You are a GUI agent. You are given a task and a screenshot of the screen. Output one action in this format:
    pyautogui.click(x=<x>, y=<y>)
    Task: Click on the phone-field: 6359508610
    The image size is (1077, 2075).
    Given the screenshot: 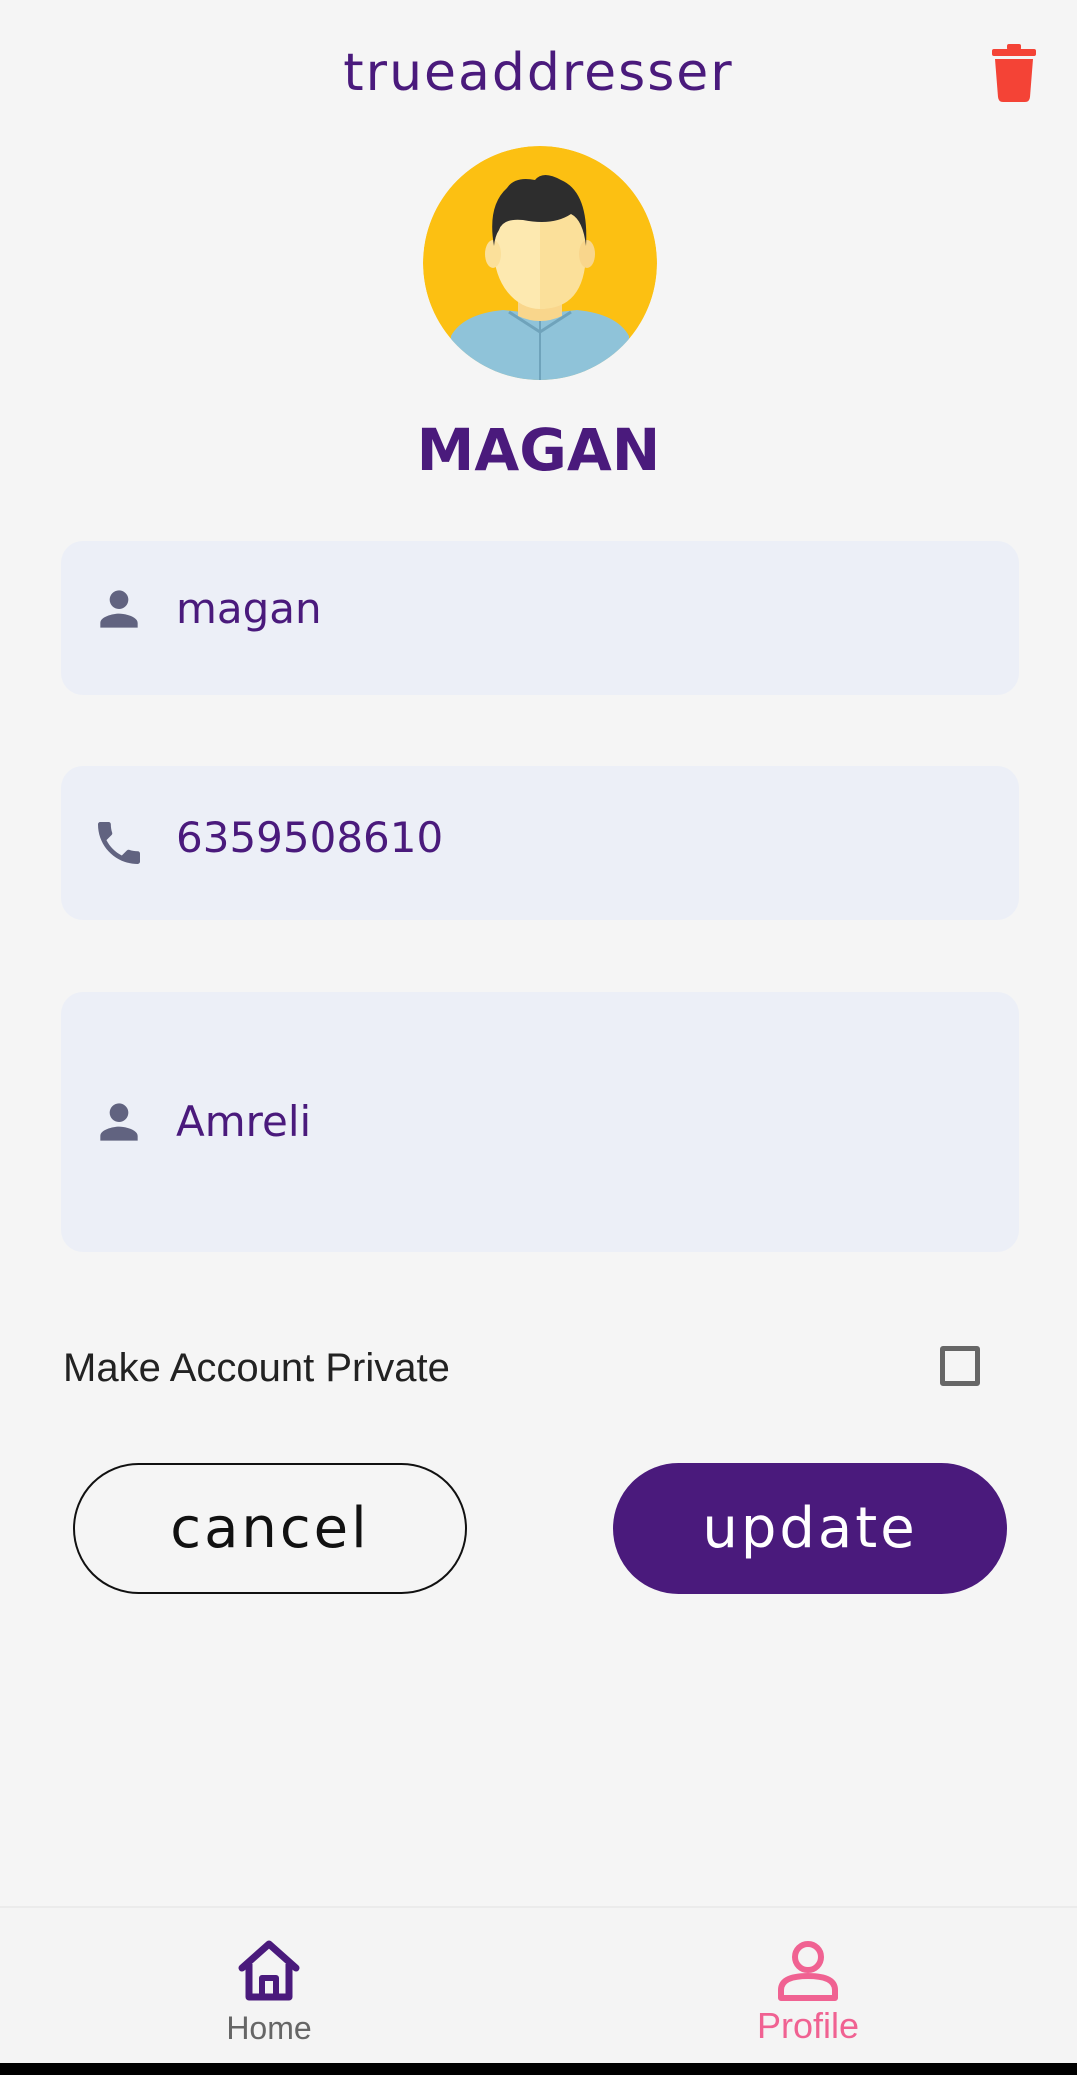 What is the action you would take?
    pyautogui.click(x=540, y=843)
    